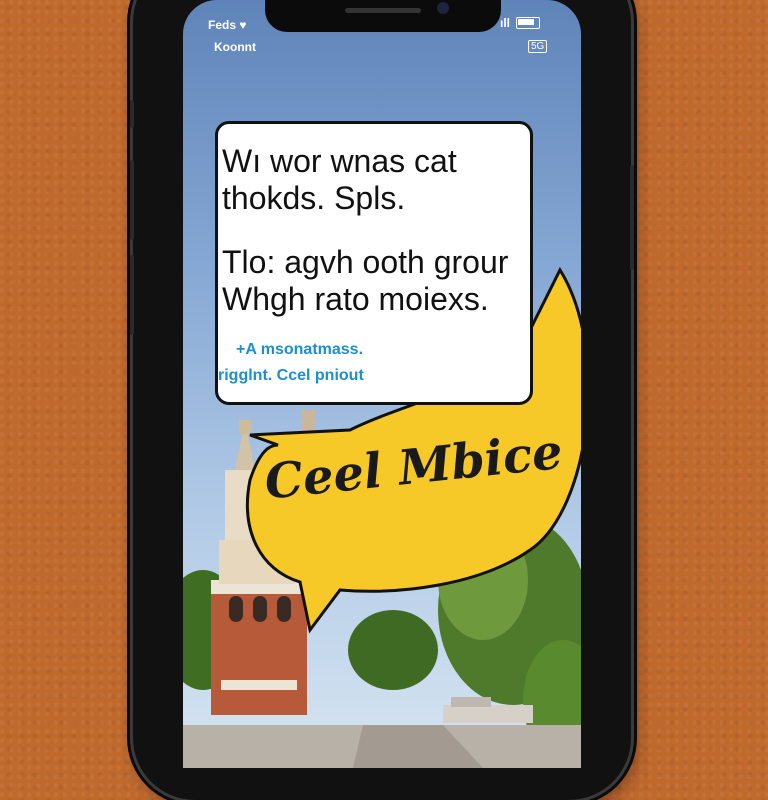  I want to click on carrier-label: Feds, so click(222, 25).